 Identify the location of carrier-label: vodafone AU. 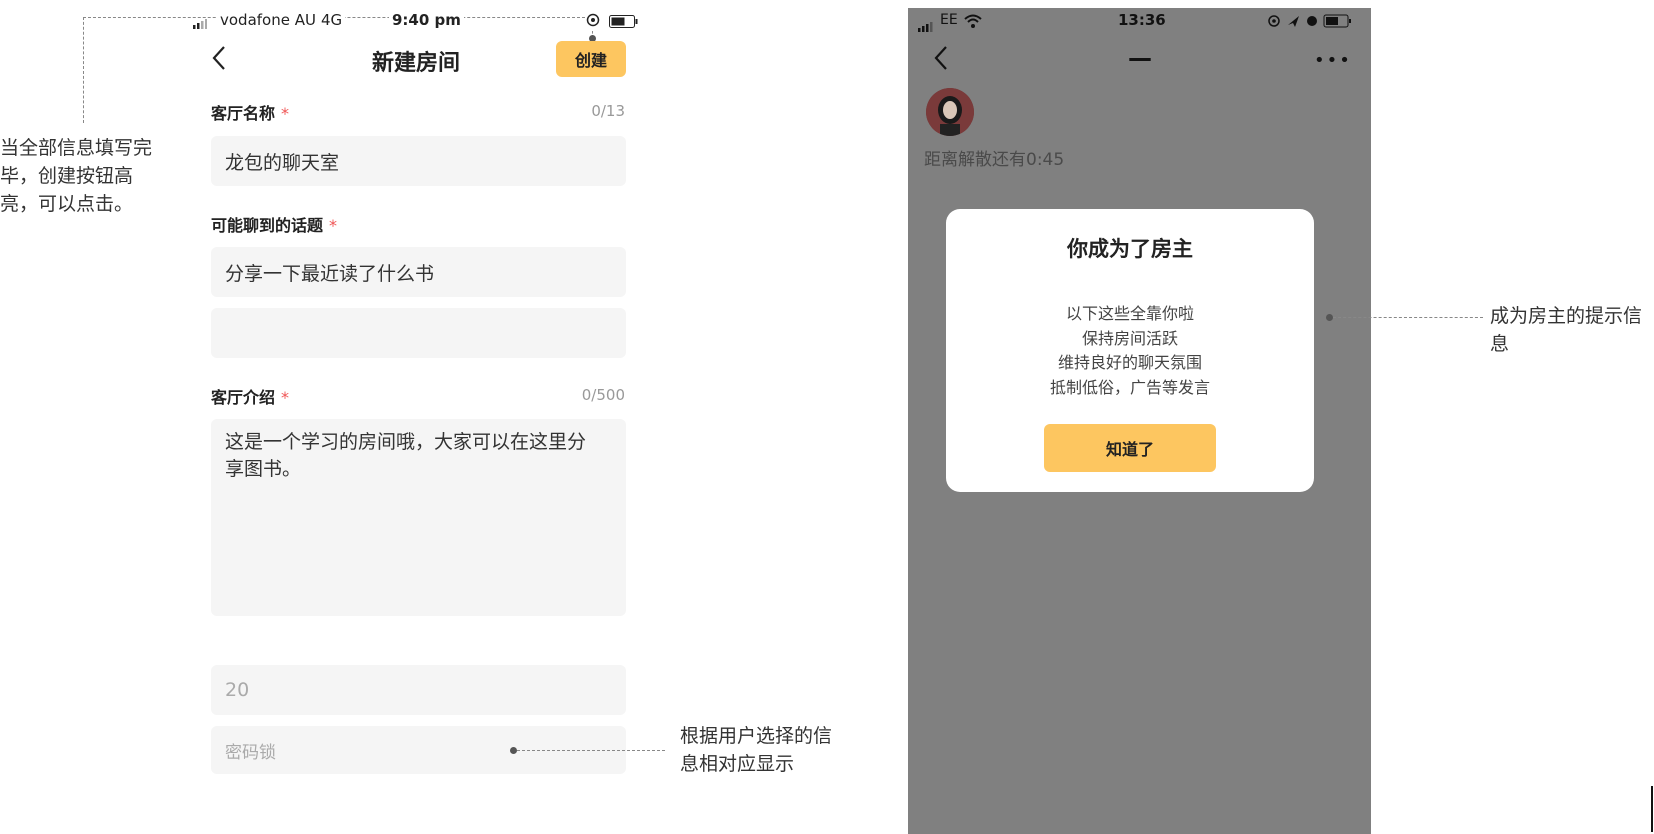
(268, 20).